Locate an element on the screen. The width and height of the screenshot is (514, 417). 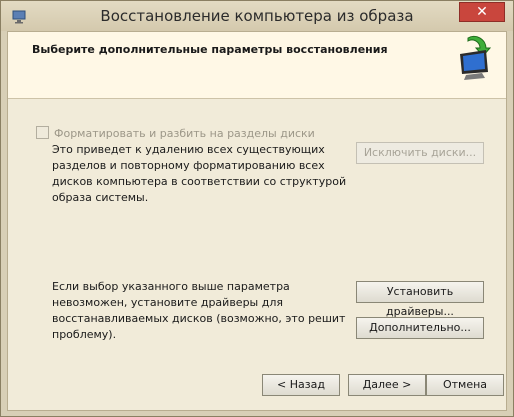
close-button: ✕ is located at coordinates (482, 12).